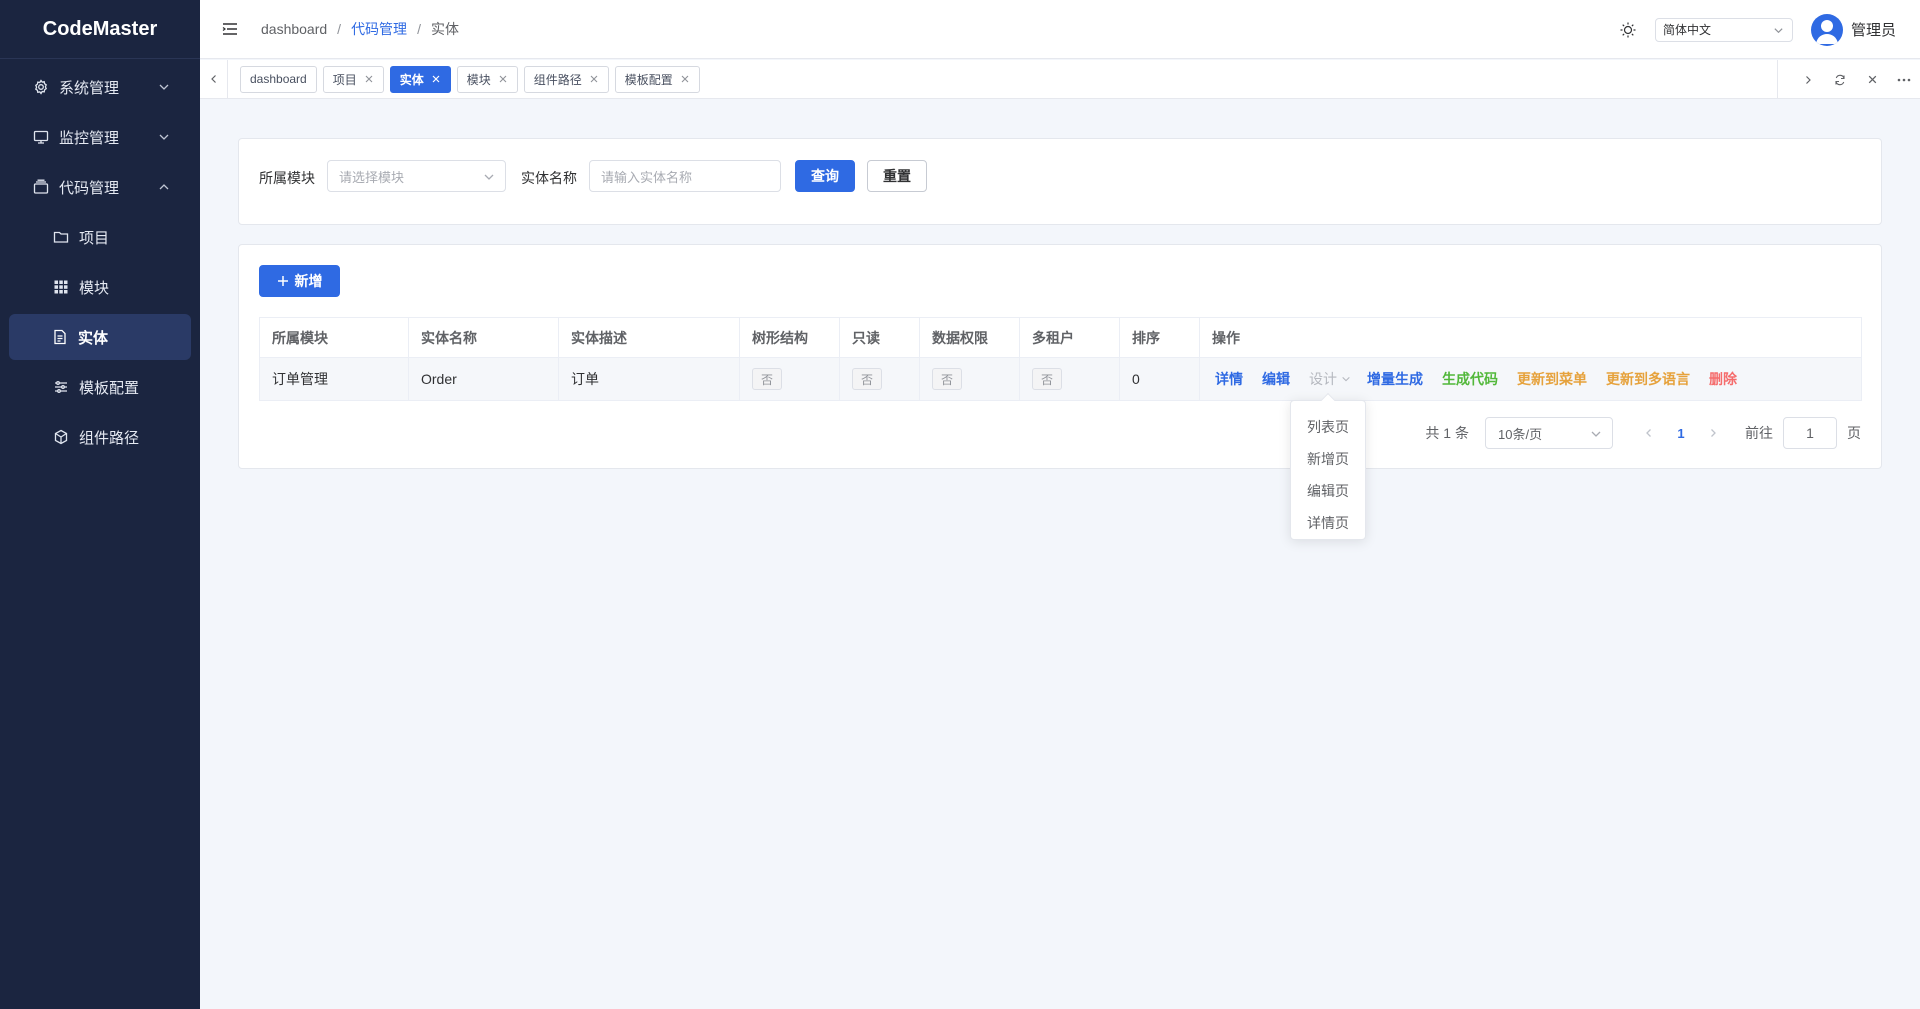 Image resolution: width=1920 pixels, height=1009 pixels. I want to click on column-header: 树形结构, so click(790, 337).